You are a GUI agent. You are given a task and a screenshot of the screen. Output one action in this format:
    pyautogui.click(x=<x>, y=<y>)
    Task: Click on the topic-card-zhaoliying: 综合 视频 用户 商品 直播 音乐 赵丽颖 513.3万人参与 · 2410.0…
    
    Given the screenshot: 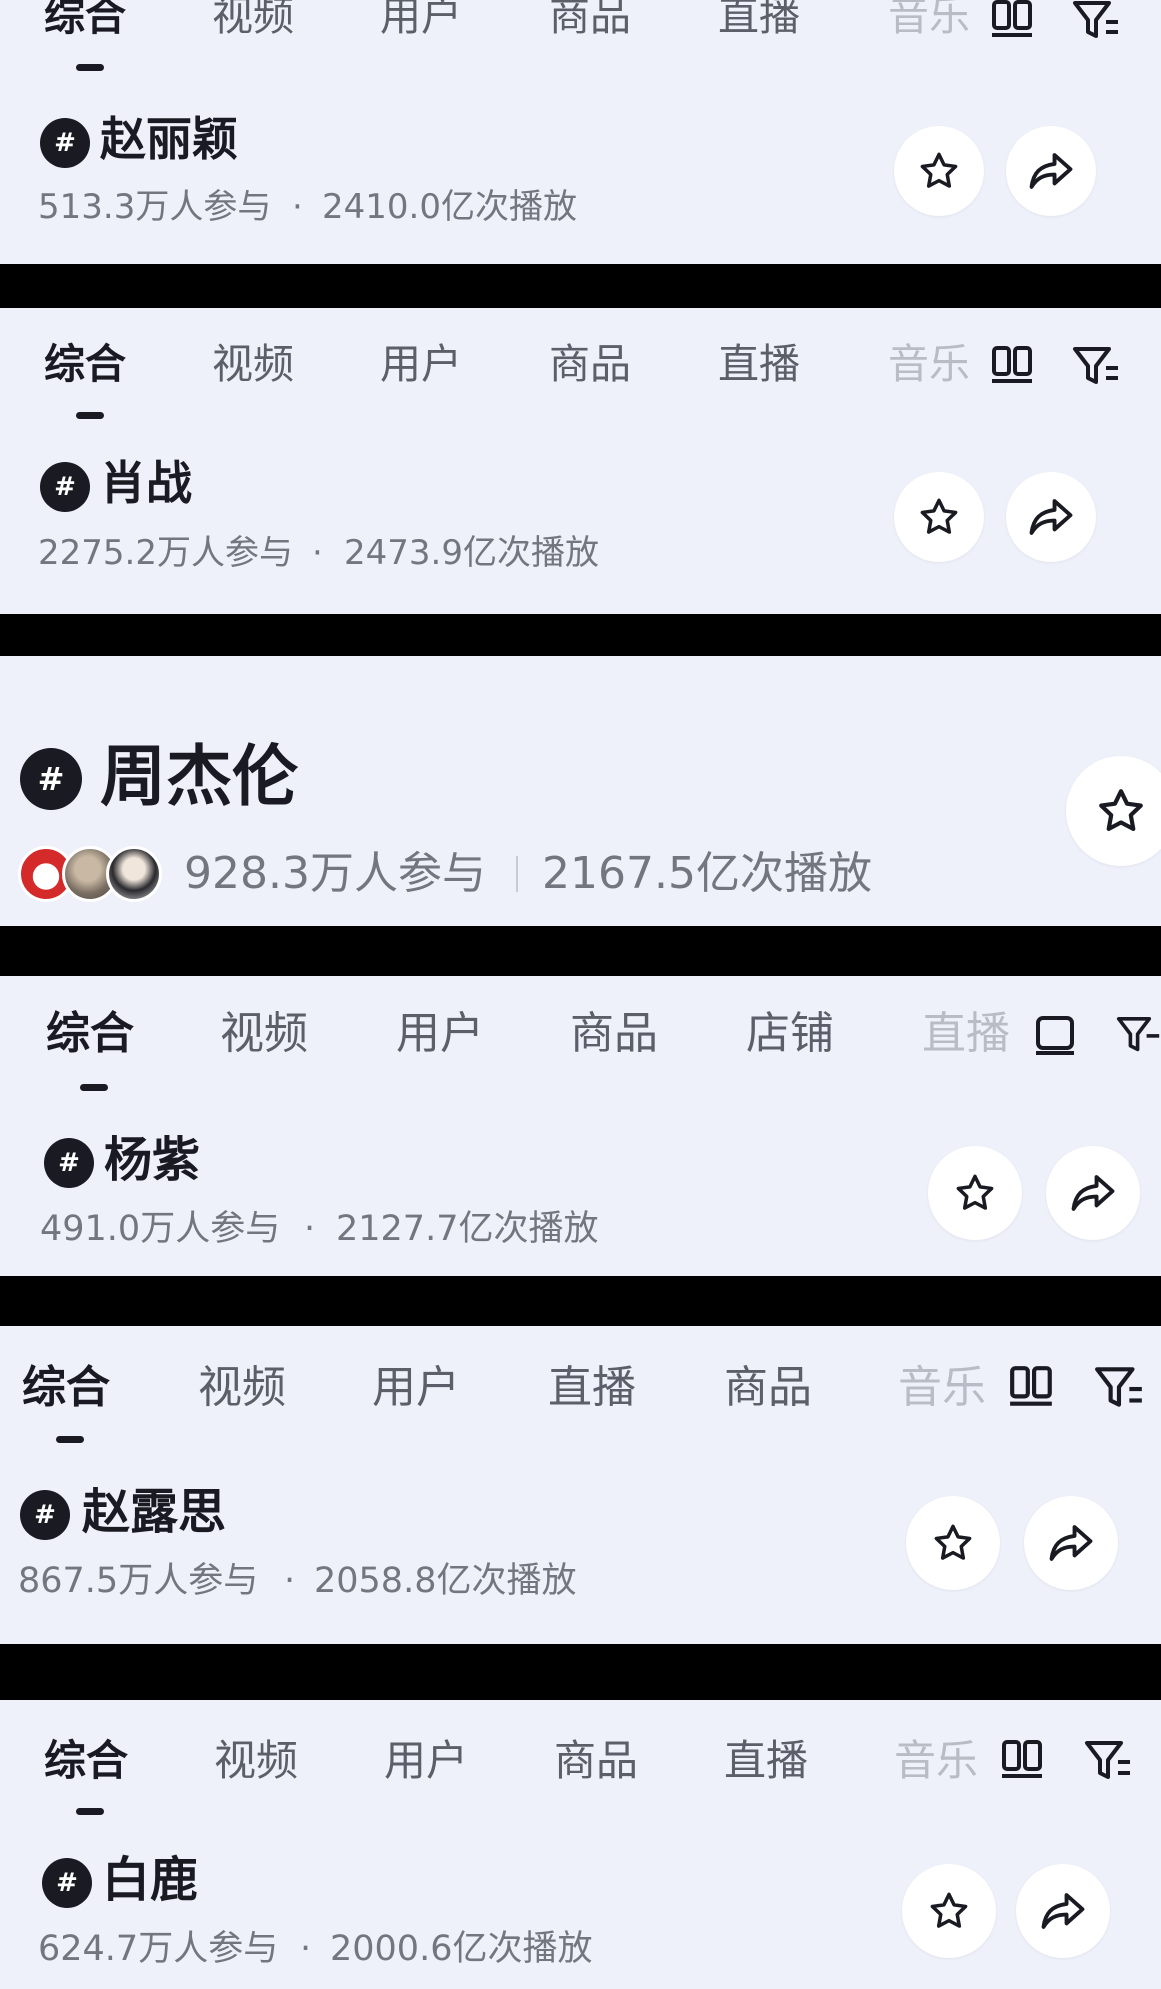 What is the action you would take?
    pyautogui.click(x=580, y=132)
    